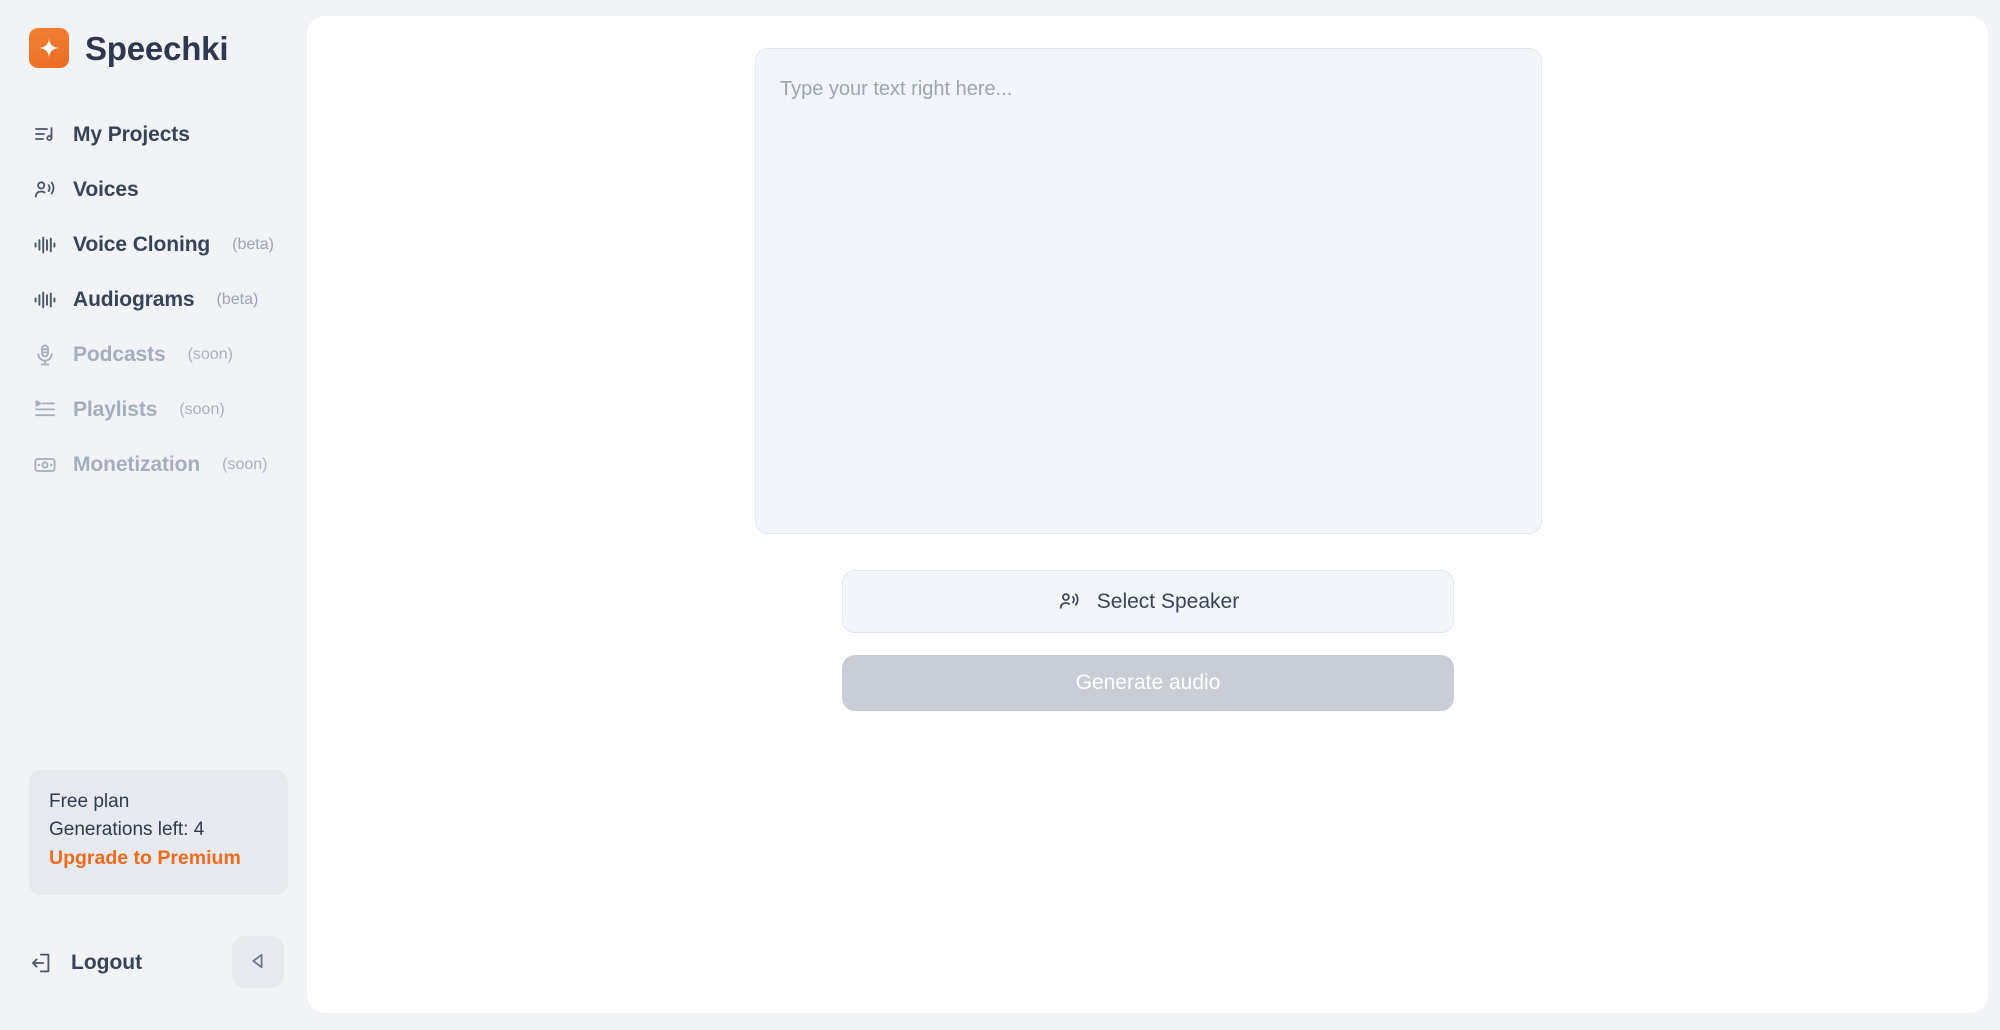 This screenshot has height=1030, width=2000. I want to click on sidebar-item-label: Playlists, so click(115, 409).